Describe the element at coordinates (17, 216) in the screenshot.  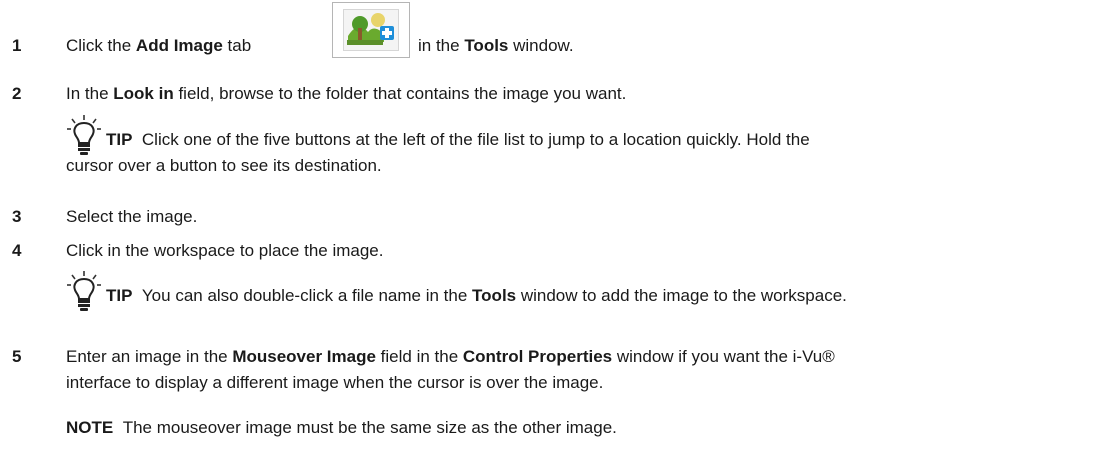
I see `step-number: 3` at that location.